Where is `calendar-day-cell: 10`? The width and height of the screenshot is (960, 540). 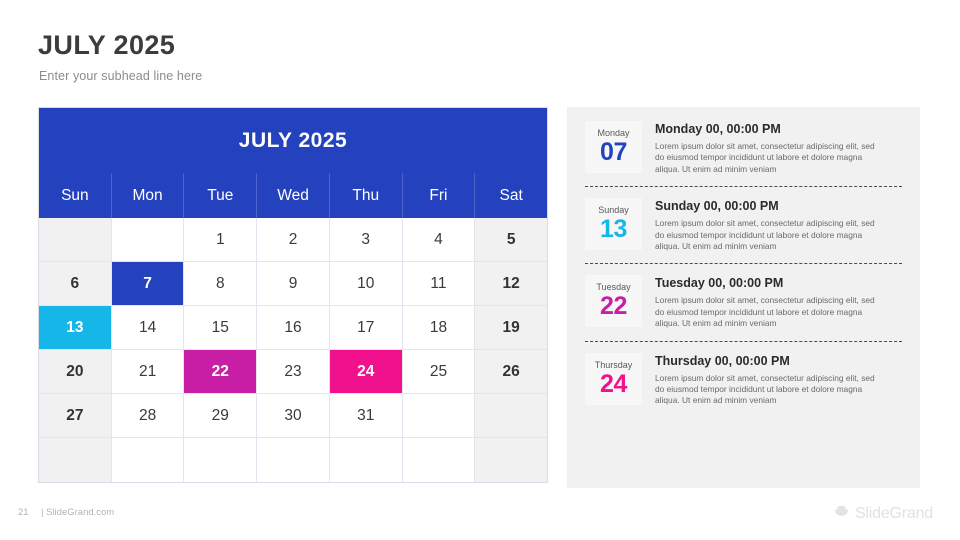 calendar-day-cell: 10 is located at coordinates (366, 284).